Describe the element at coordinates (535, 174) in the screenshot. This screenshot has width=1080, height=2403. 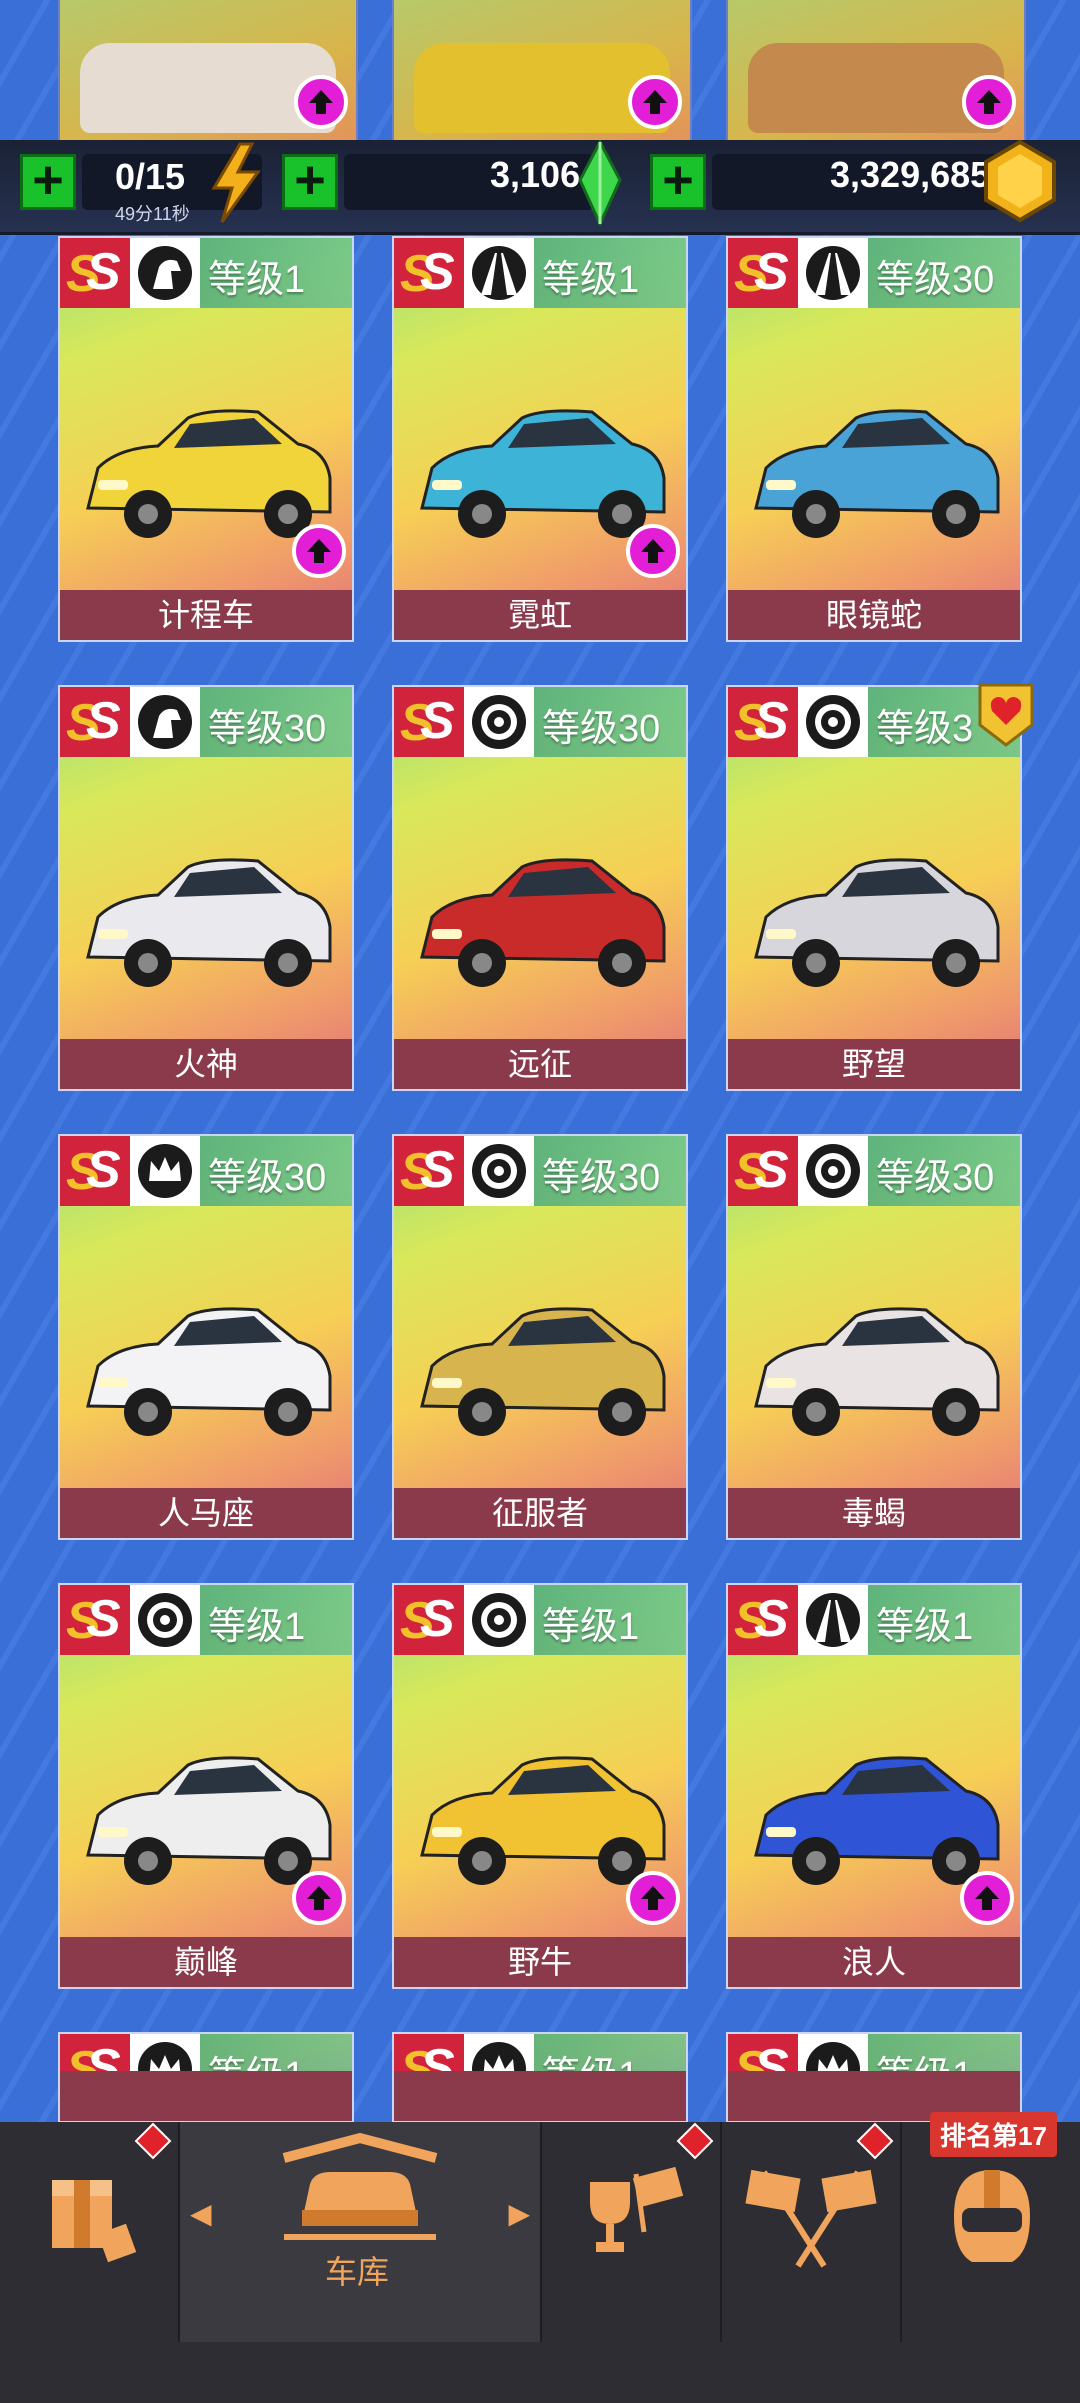
I see `gems-count: 3,106` at that location.